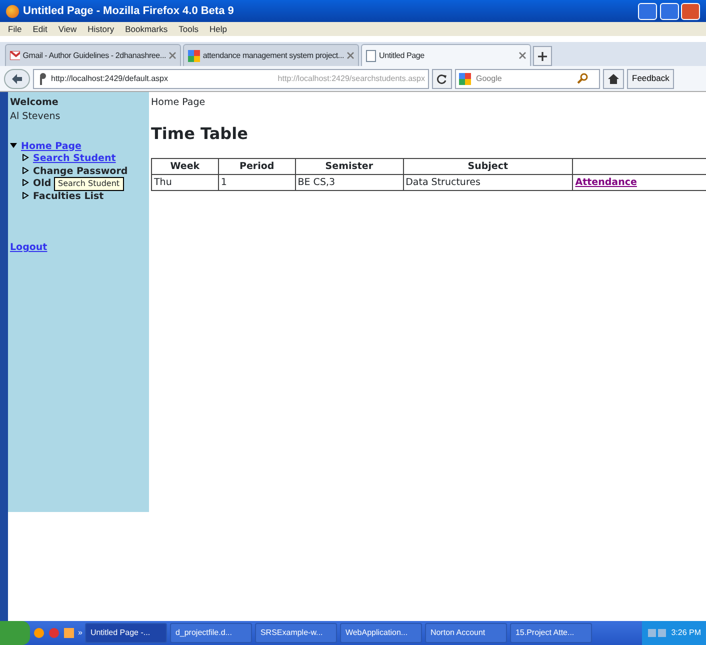 The image size is (706, 645). Describe the element at coordinates (657, 633) in the screenshot. I see `network-icon` at that location.